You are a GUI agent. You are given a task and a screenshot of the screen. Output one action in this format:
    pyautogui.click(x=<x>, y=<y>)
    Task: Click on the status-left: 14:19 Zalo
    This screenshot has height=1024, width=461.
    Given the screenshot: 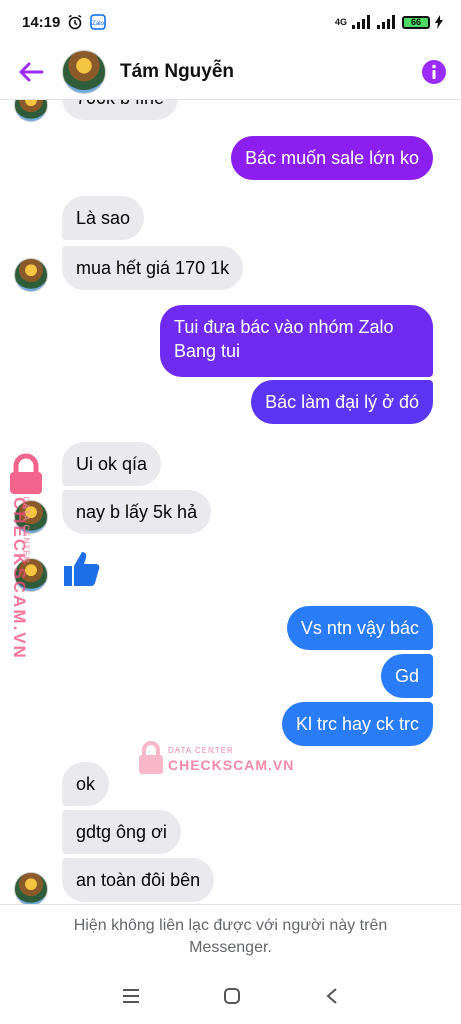 What is the action you would take?
    pyautogui.click(x=64, y=22)
    